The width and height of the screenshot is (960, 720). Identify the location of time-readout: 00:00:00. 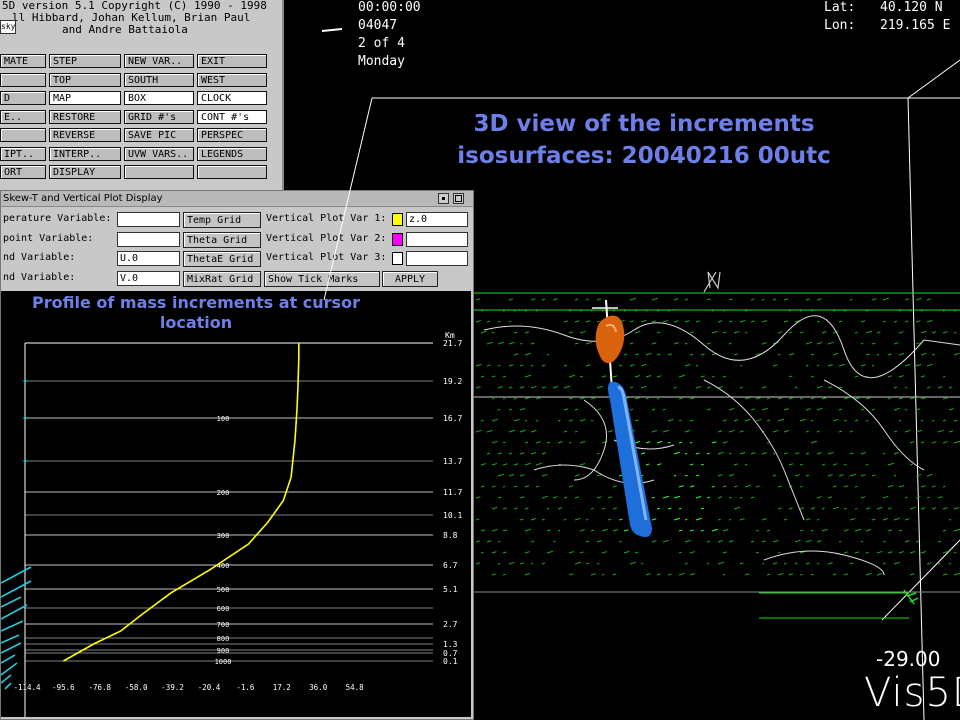
(389, 7).